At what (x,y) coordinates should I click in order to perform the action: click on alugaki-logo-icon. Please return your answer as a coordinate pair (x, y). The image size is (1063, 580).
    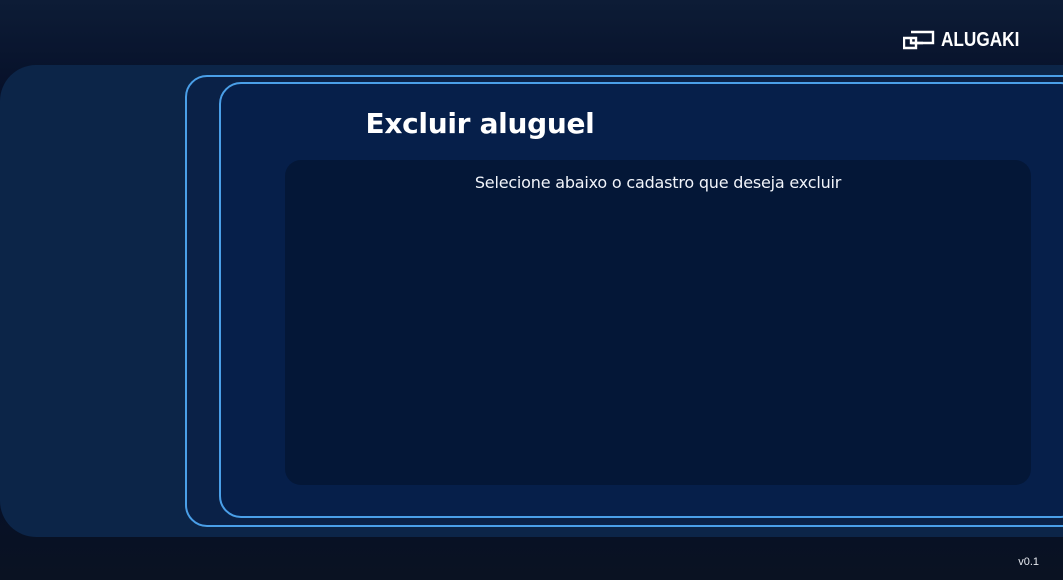
    Looking at the image, I should click on (918, 40).